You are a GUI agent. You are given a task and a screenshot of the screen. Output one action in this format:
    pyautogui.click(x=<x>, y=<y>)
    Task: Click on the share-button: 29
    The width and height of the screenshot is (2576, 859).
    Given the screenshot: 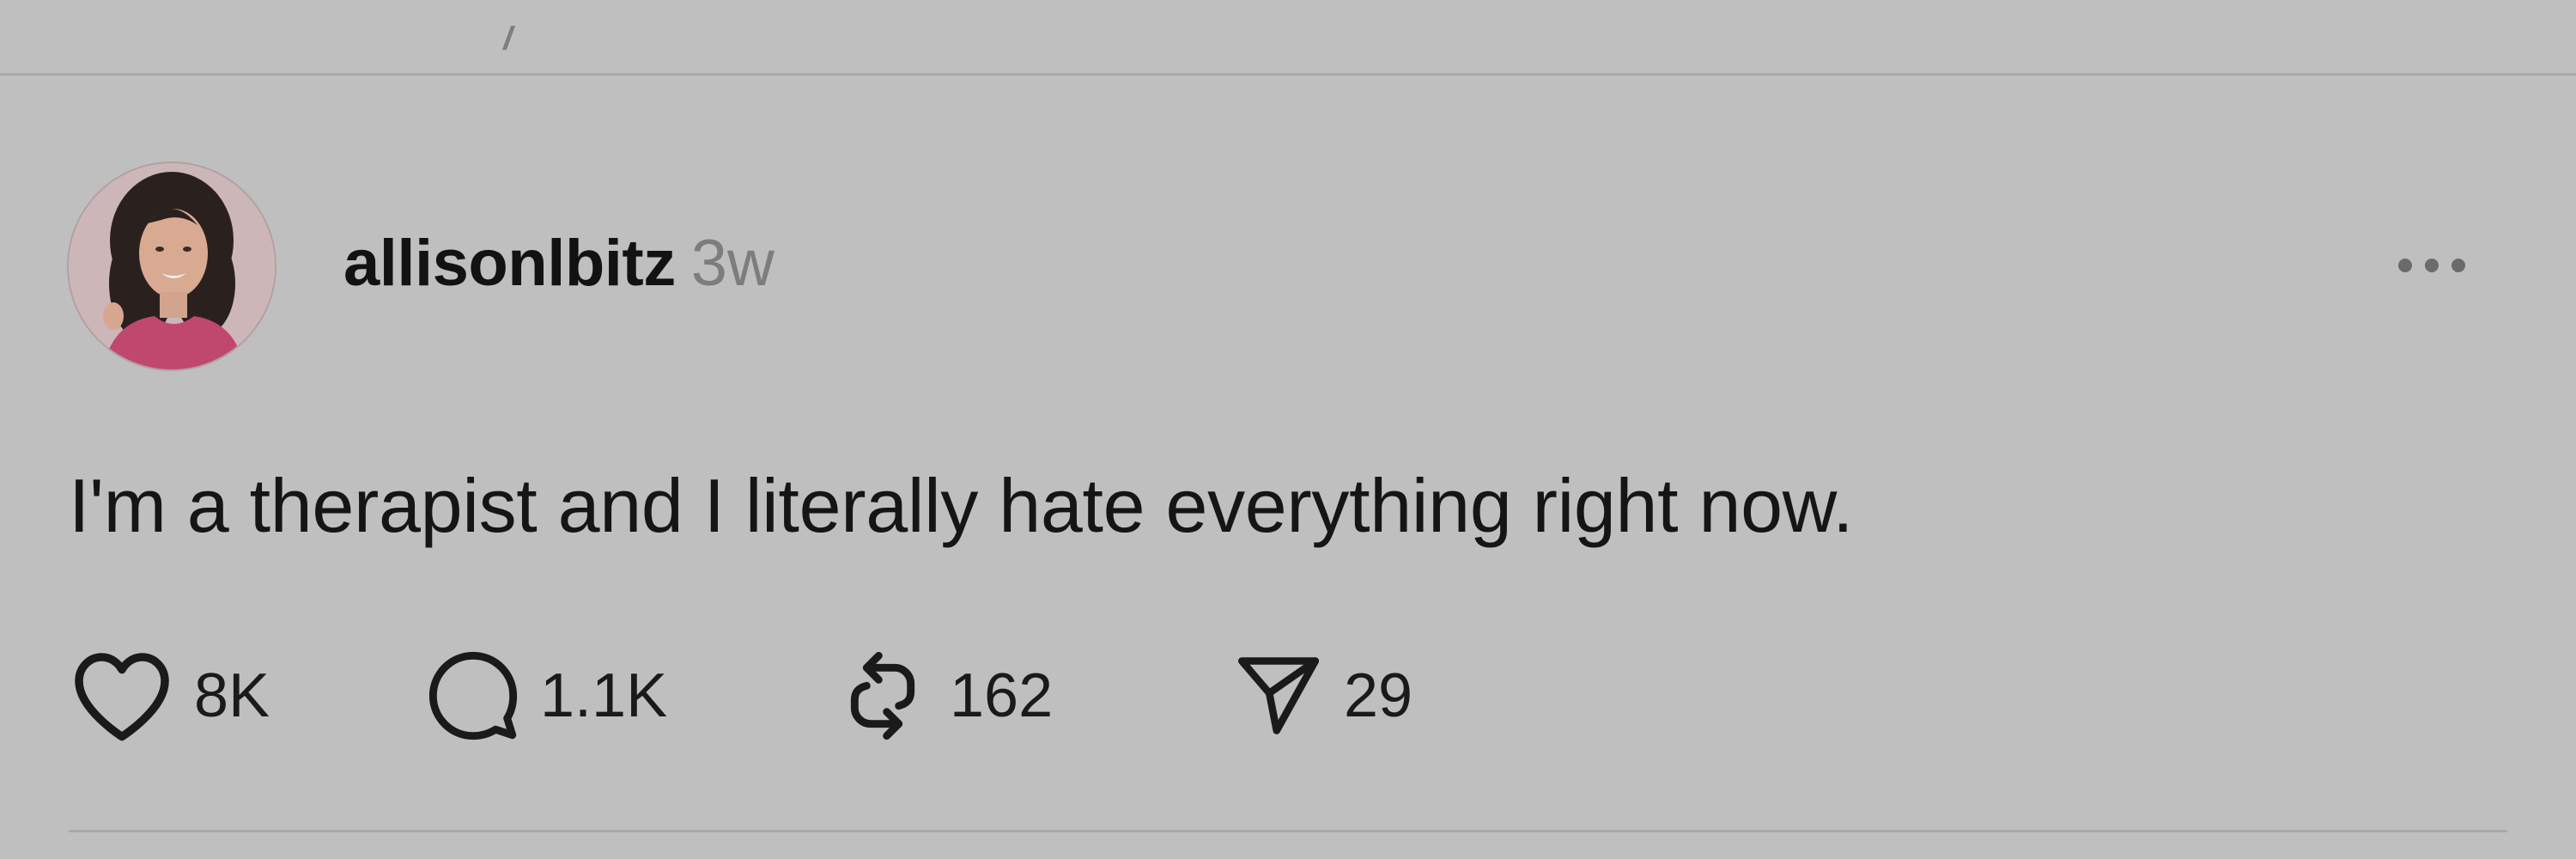 What is the action you would take?
    pyautogui.click(x=1323, y=695)
    